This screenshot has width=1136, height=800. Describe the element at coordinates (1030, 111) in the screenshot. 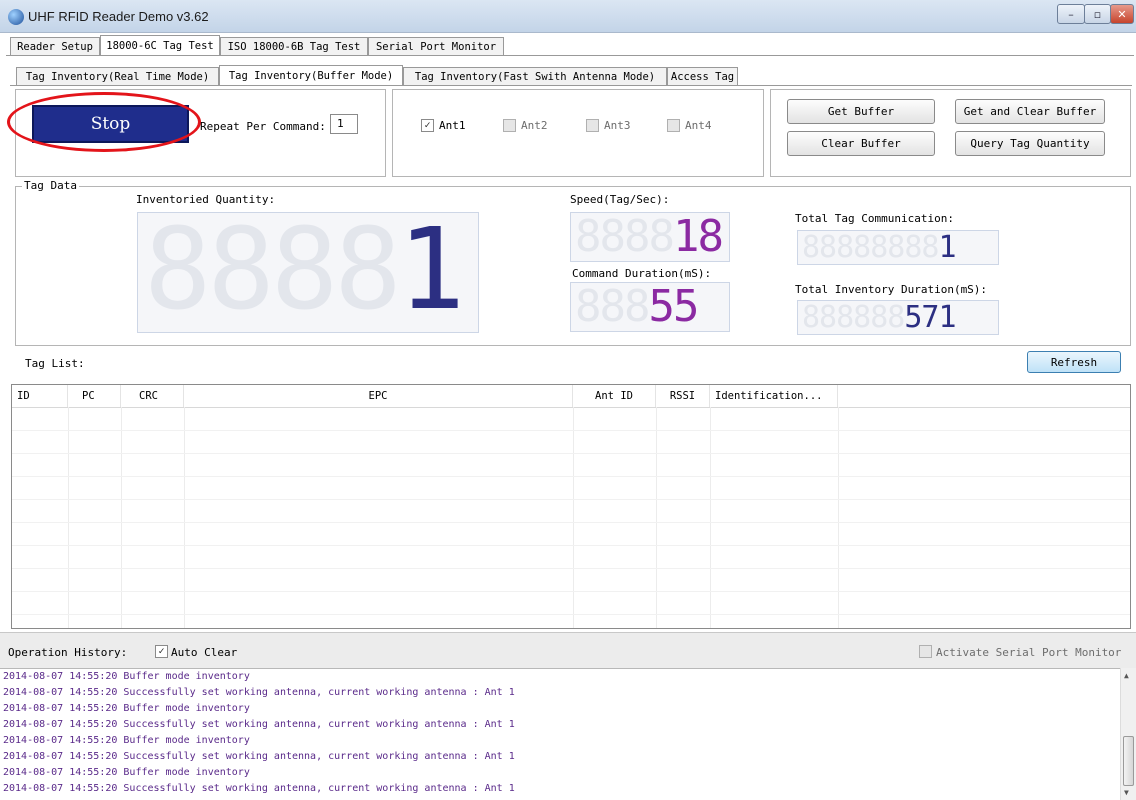

I see `get-and-clear-buffer-button: Get and Clear Buffer` at that location.